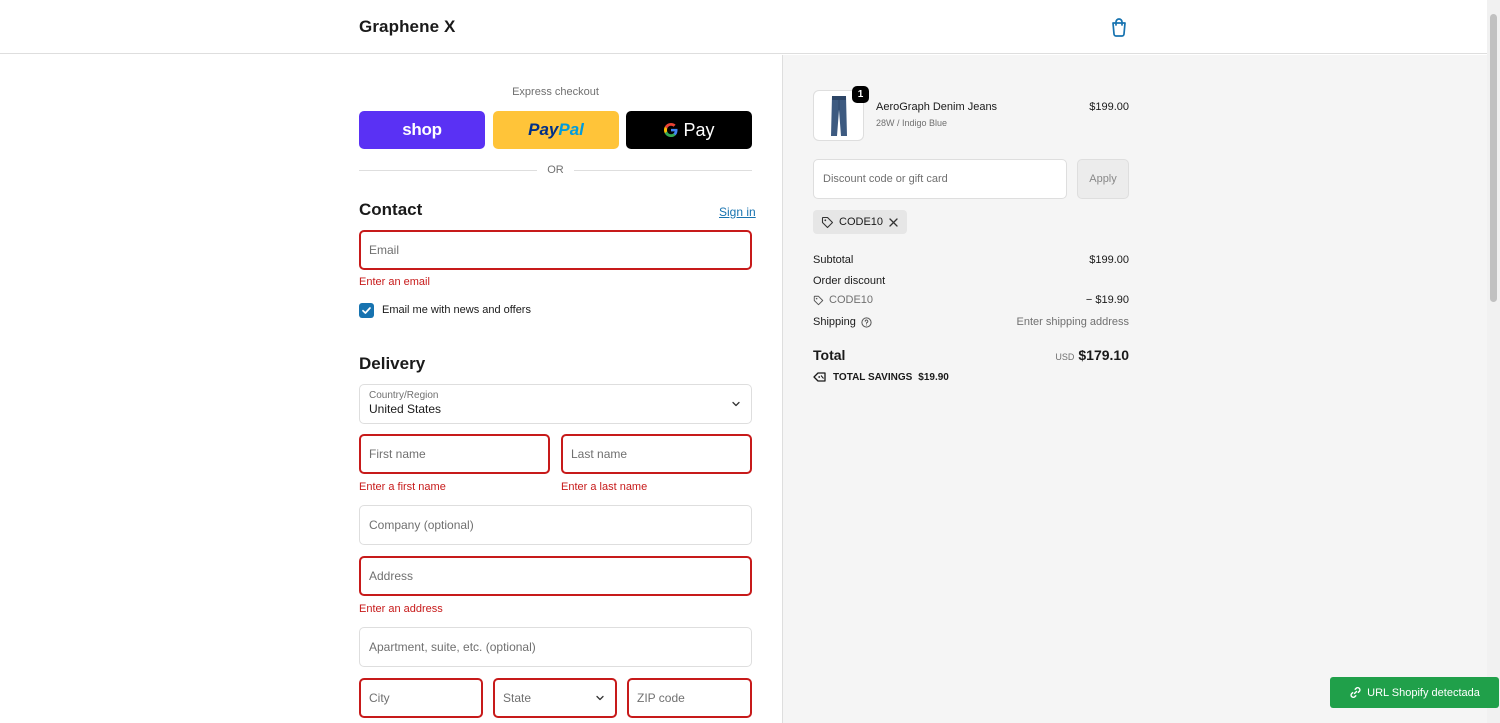  I want to click on shipping-value: Enter shipping address, so click(1072, 322).